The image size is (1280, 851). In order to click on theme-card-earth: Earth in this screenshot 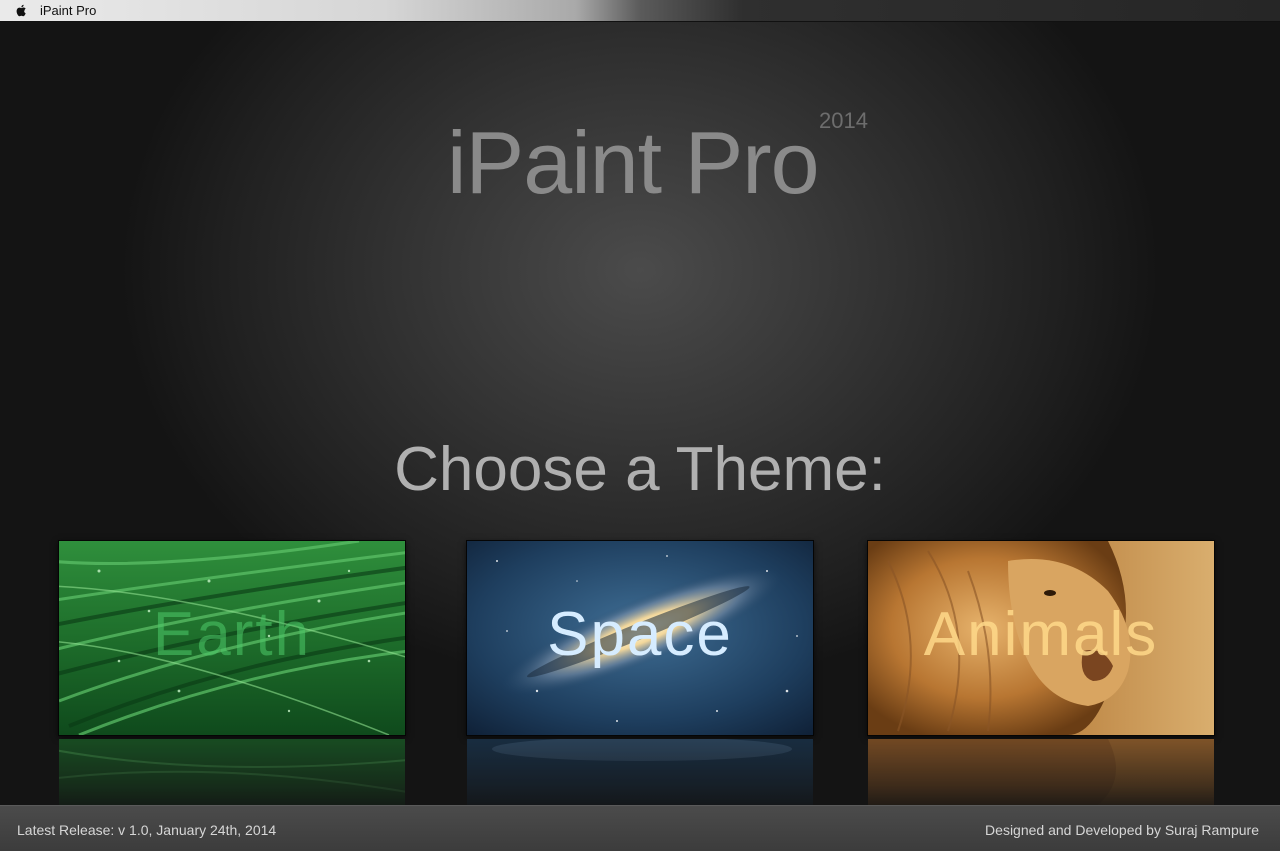, I will do `click(232, 638)`.